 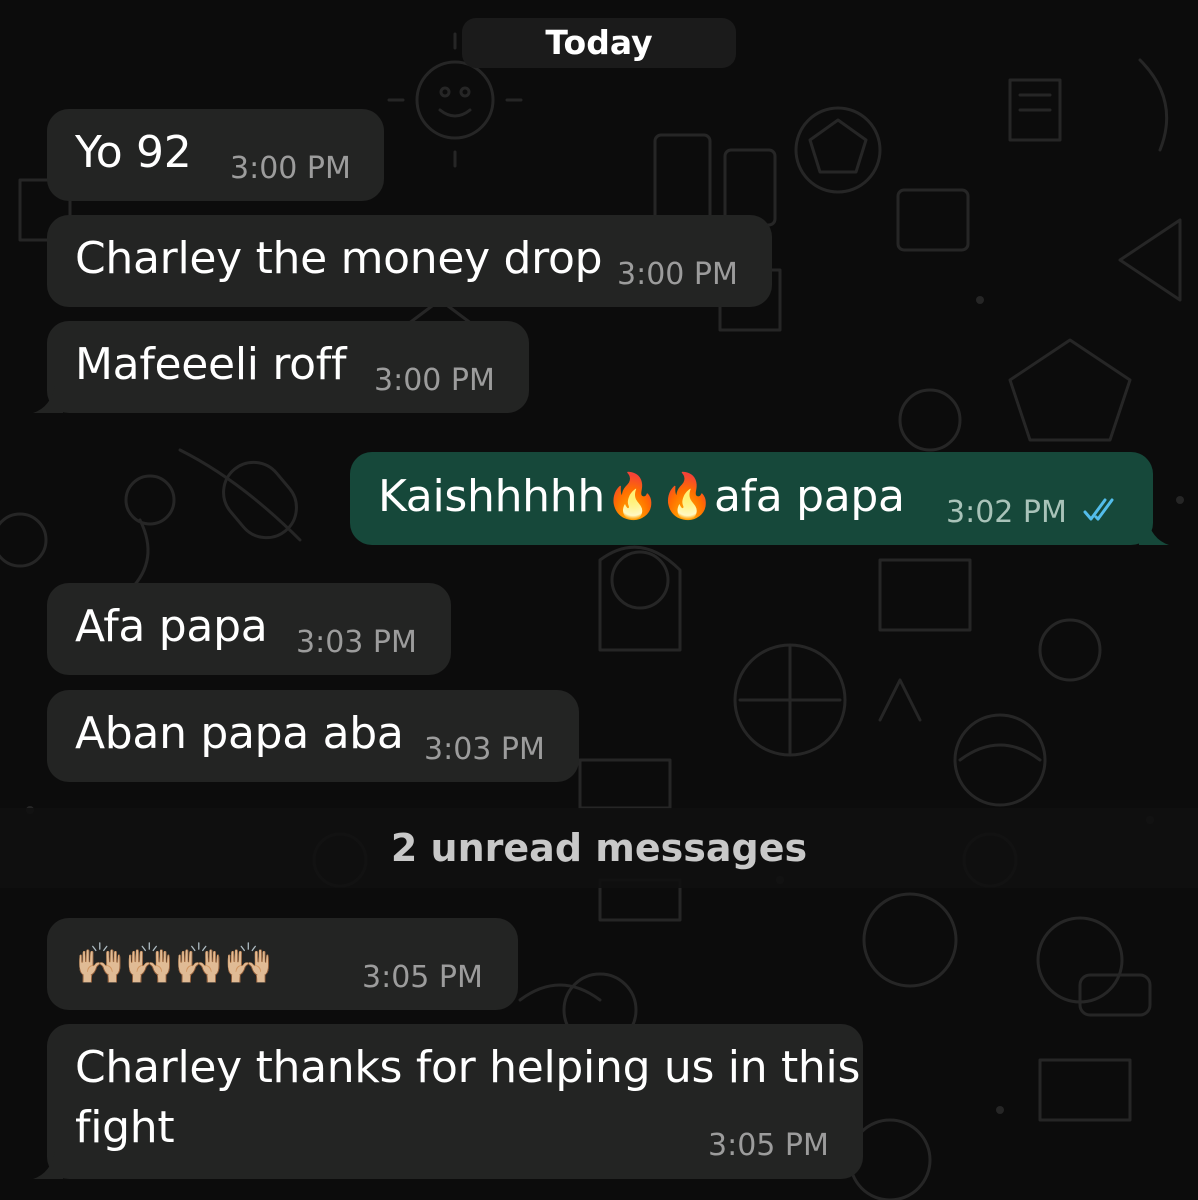 I want to click on message-bubble-incoming: 🙌🏼🙌🏼🙌🏼🙌🏼 3:05 PM, so click(x=282, y=964).